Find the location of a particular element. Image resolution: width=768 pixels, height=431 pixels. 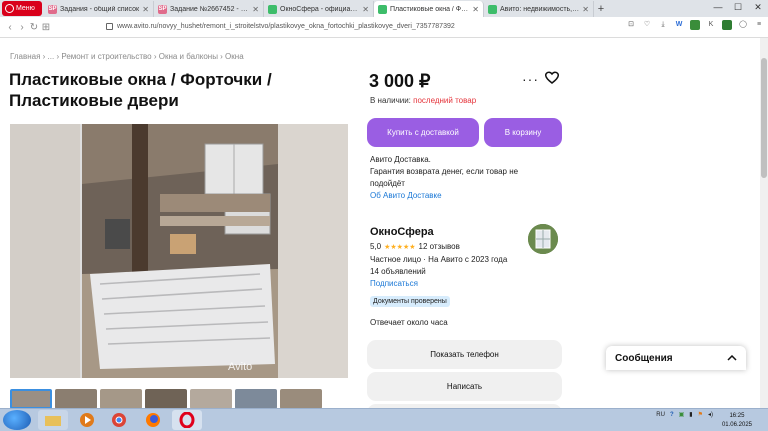

window-logo-icon is located at coordinates (543, 239).